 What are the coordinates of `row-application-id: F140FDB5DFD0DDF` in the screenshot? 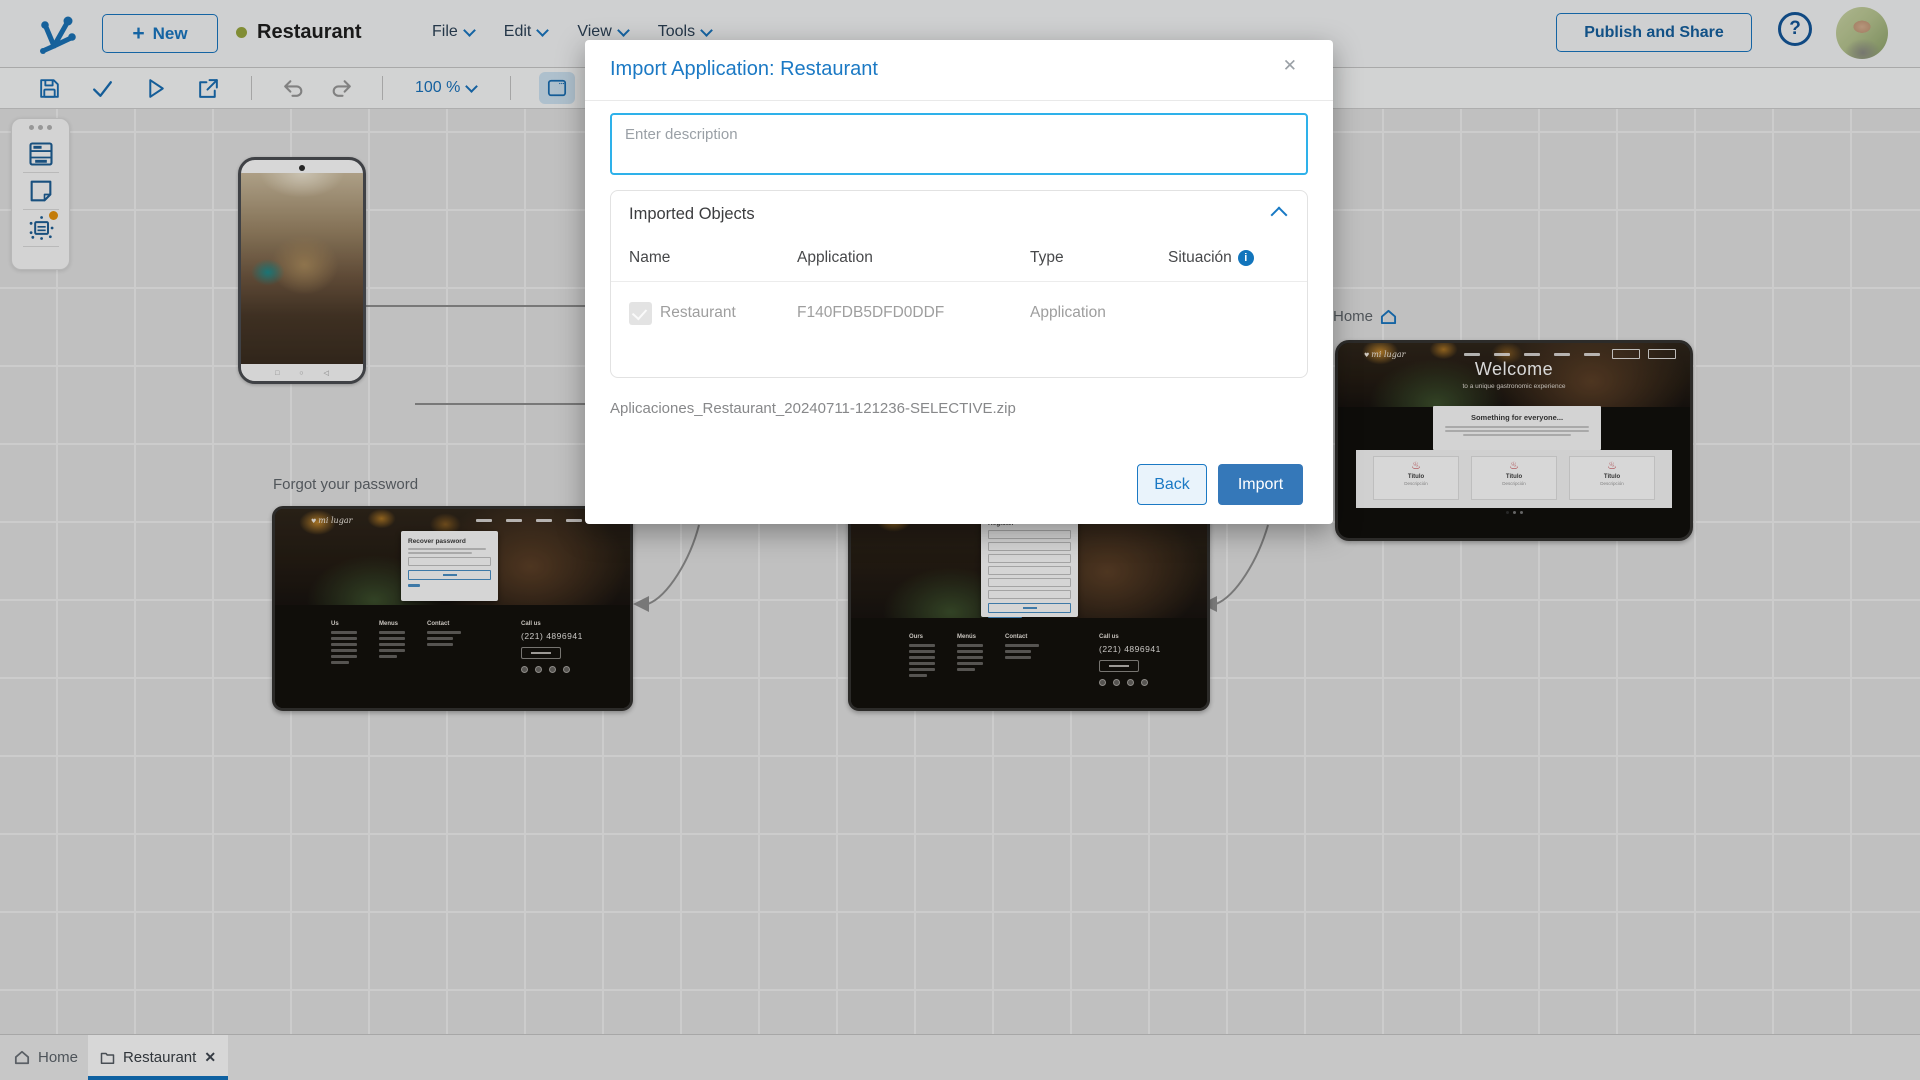 It's located at (871, 312).